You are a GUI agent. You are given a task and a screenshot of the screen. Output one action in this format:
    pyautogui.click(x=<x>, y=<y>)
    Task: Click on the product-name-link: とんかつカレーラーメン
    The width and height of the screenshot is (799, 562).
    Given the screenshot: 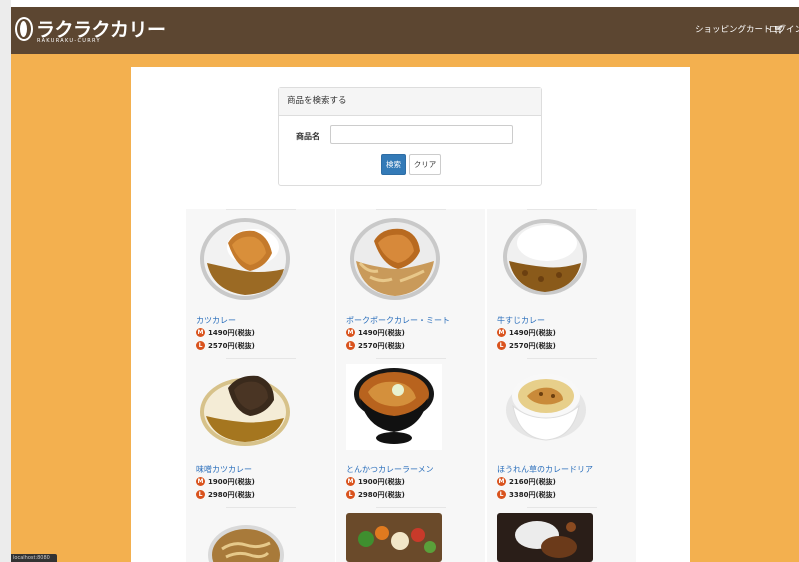 What is the action you would take?
    pyautogui.click(x=390, y=469)
    